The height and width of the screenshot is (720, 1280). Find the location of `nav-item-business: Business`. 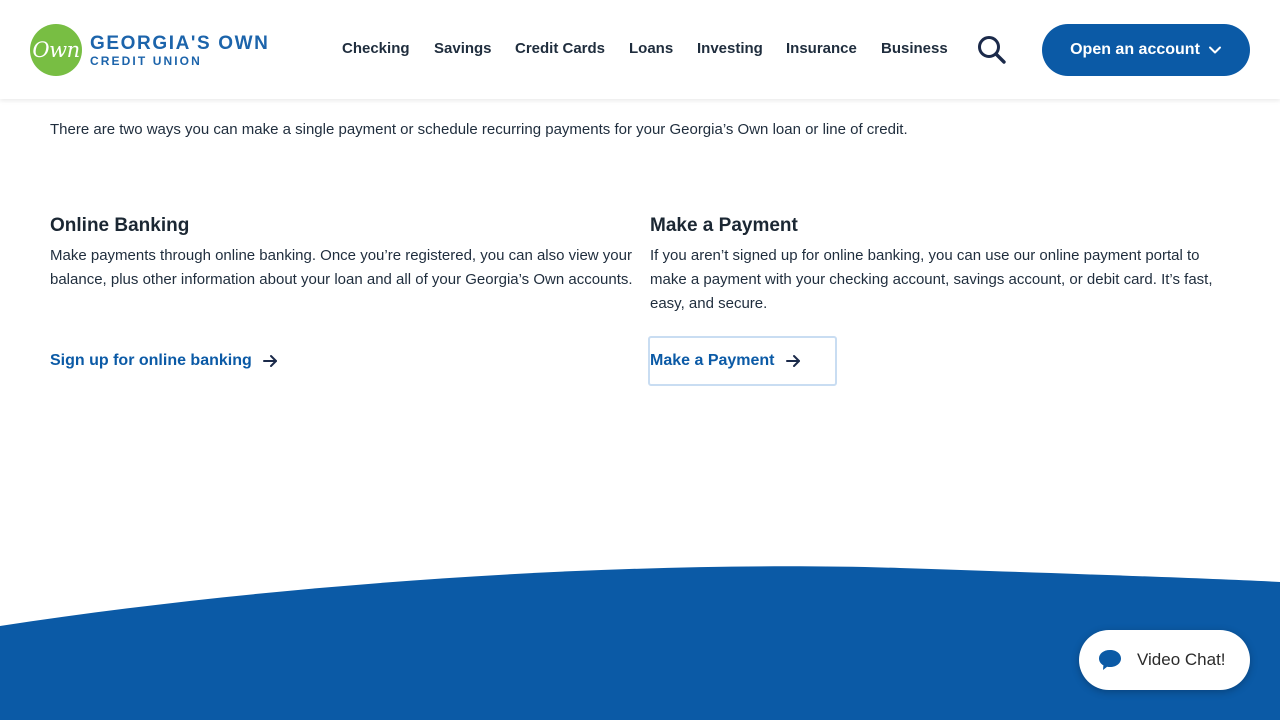

nav-item-business: Business is located at coordinates (914, 48).